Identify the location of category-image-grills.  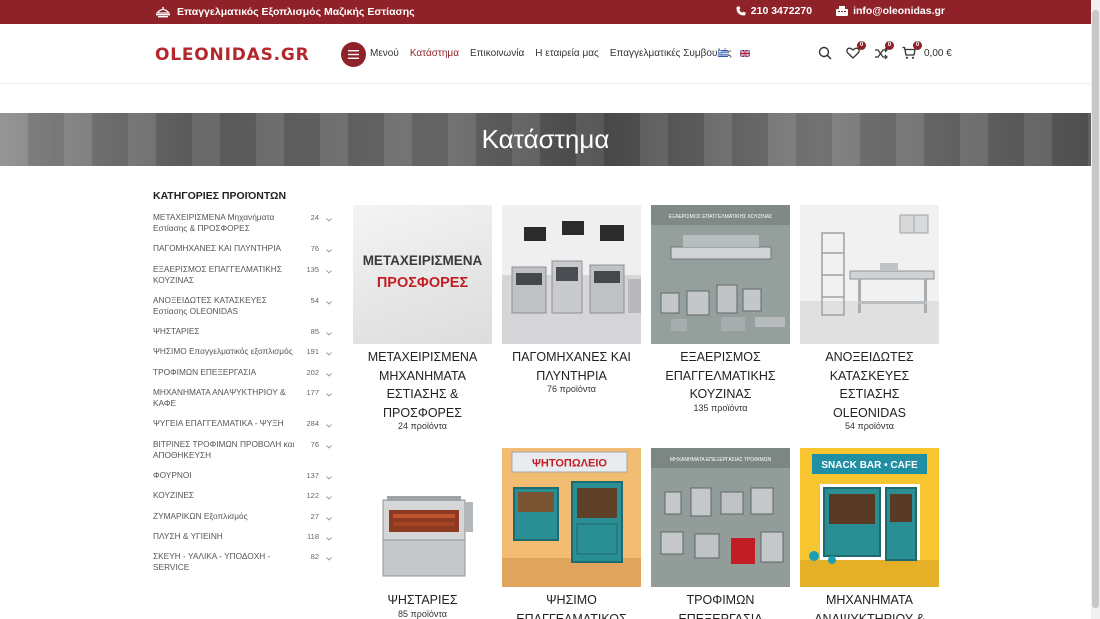
(422, 517).